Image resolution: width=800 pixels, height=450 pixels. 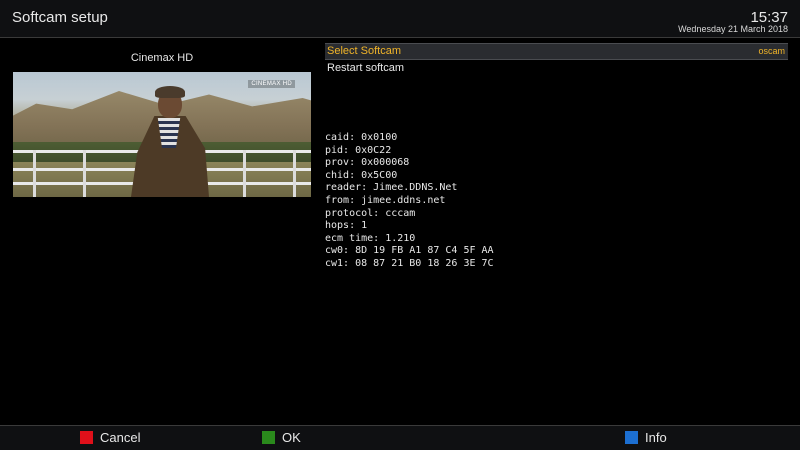 What do you see at coordinates (60, 17) in the screenshot?
I see `page-title: Softcam setup` at bounding box center [60, 17].